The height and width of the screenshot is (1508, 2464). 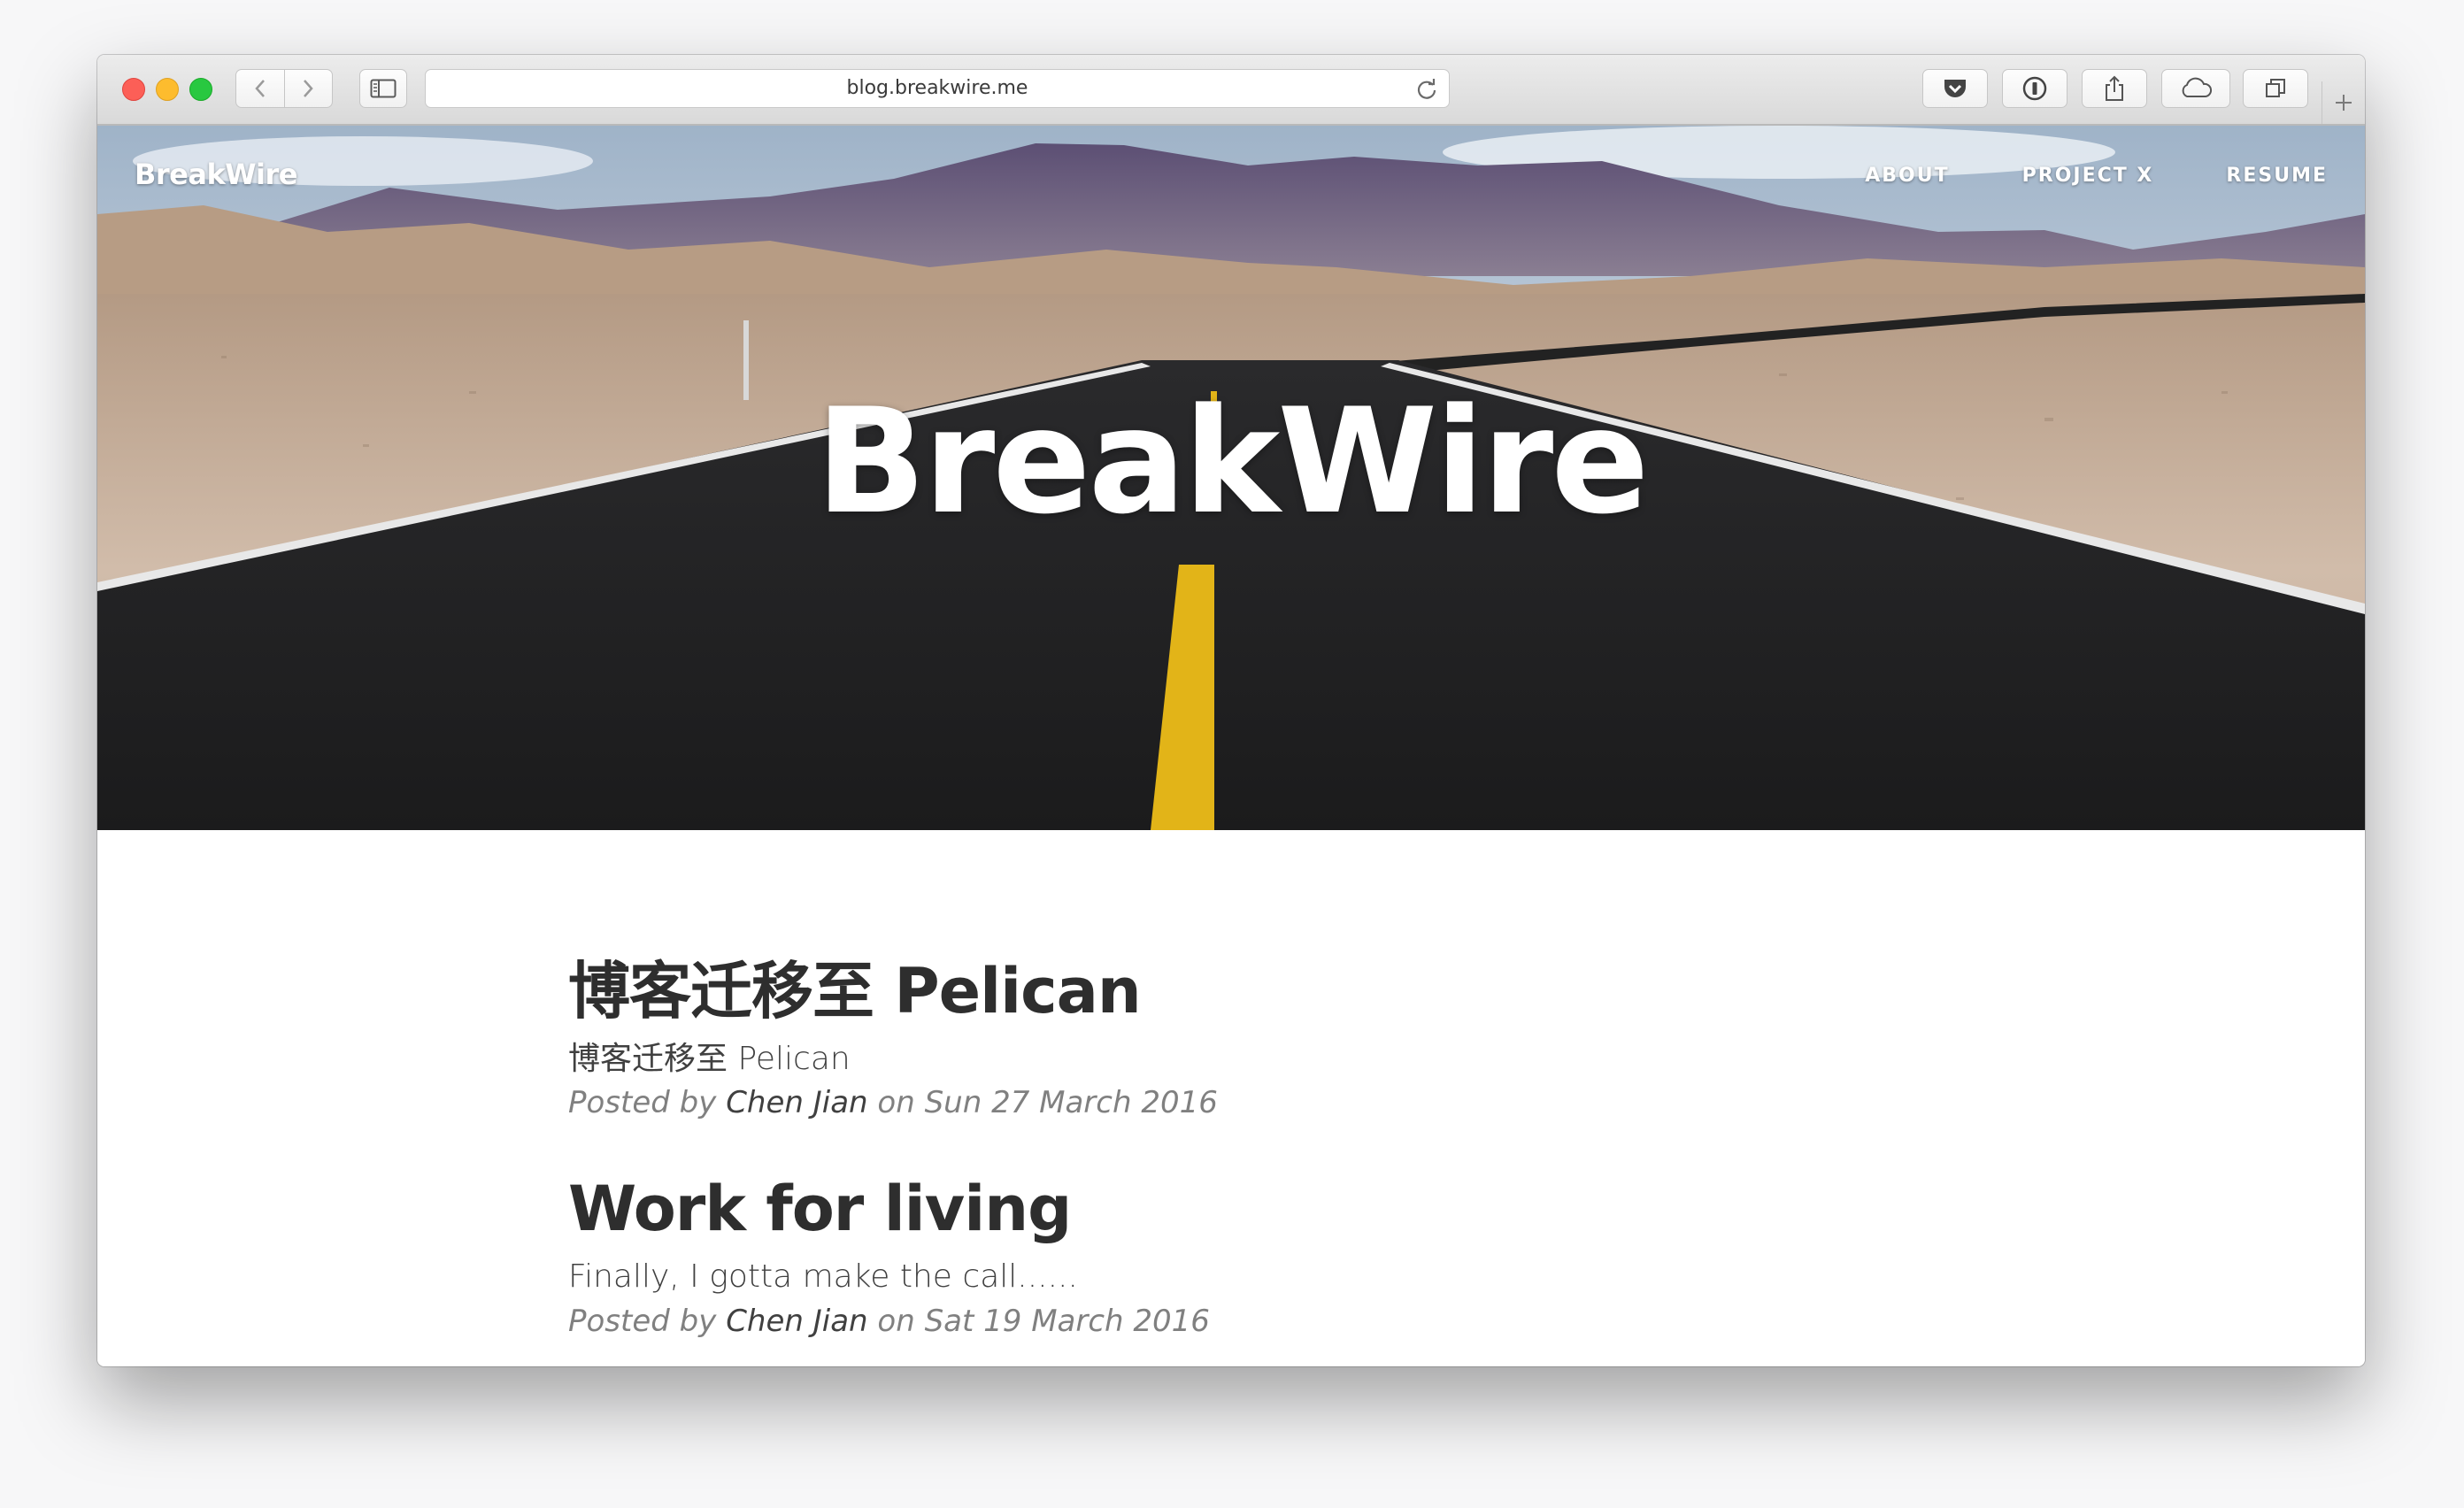 I want to click on hero-title: BreakWire, so click(x=1232, y=461).